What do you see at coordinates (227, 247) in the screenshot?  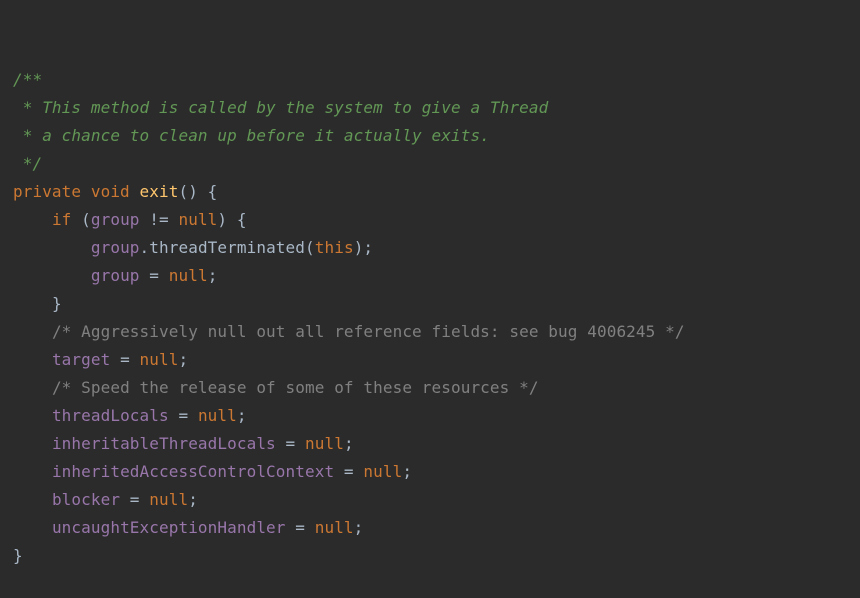 I see `code-token-plain: .threadTerminated(` at bounding box center [227, 247].